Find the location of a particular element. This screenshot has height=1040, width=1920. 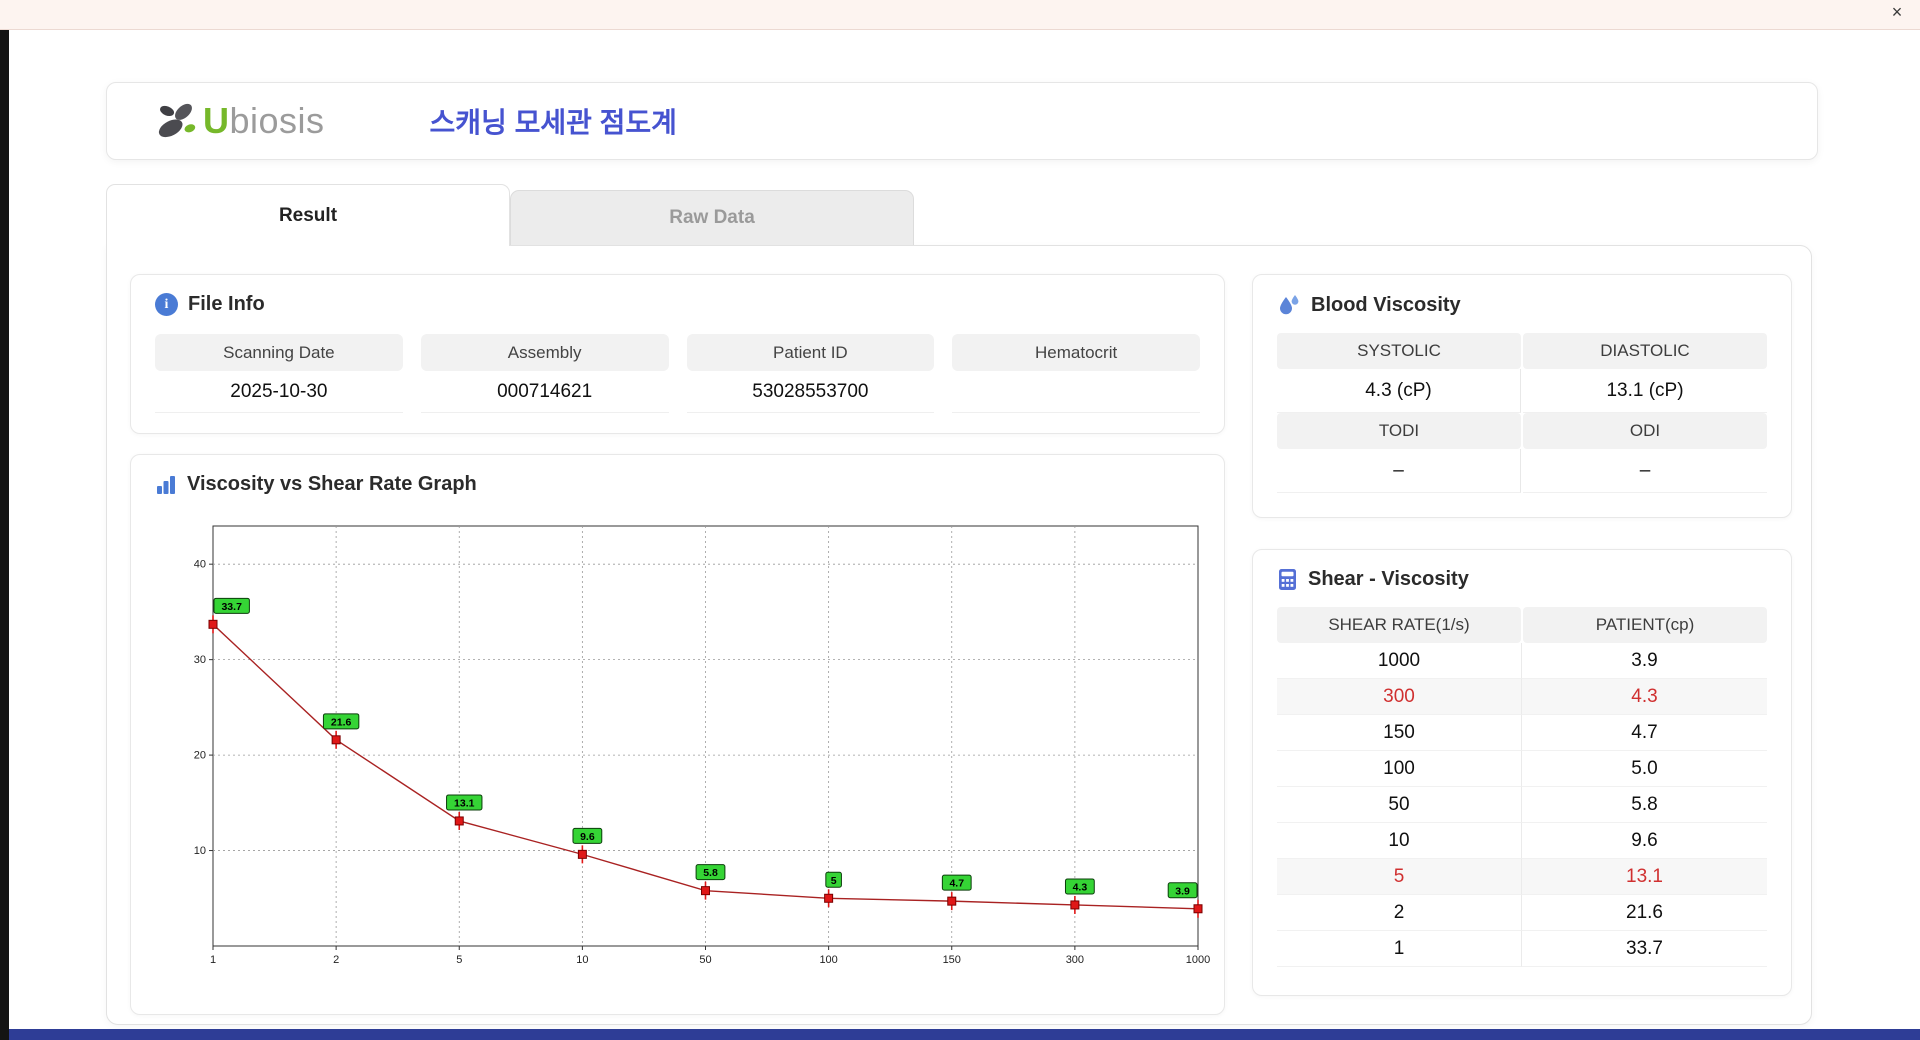

field-scanning-date: Scanning Date 2025-10-30 is located at coordinates (279, 373).